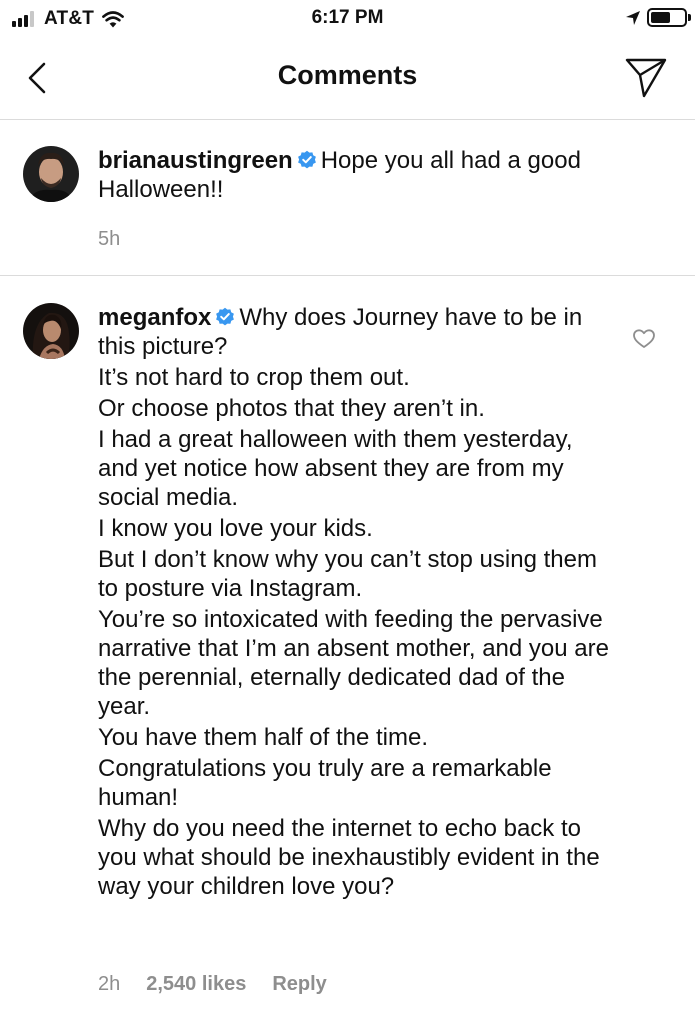  I want to click on avatar-meganfox, so click(51, 331).